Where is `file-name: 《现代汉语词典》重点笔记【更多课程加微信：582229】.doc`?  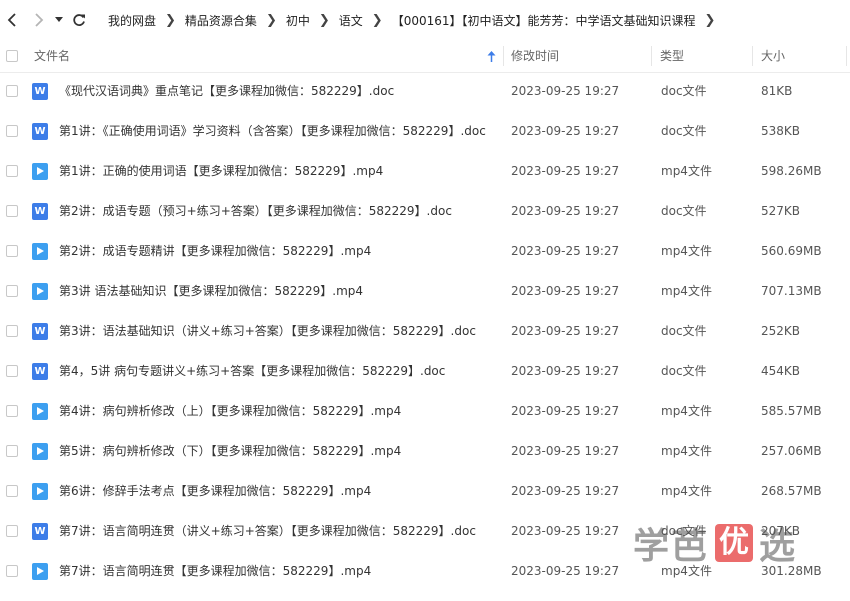 file-name: 《现代汉语词典》重点笔记【更多课程加微信：582229】.doc is located at coordinates (226, 91).